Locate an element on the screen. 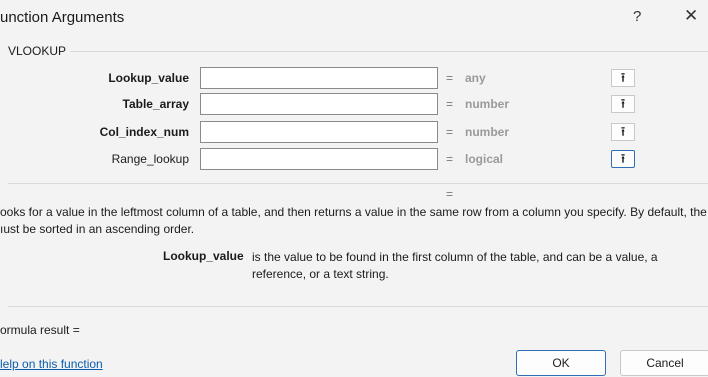 The width and height of the screenshot is (708, 377). function-name: VLOOKUP is located at coordinates (39, 51).